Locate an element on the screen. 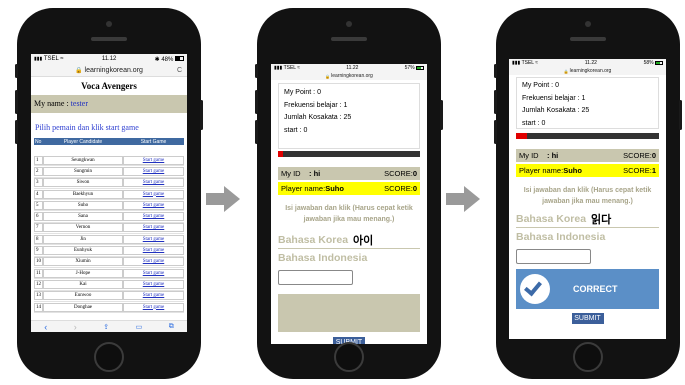 Image resolution: width=685 pixels, height=385 pixels. my-point: My Point : 0 is located at coordinates (302, 92).